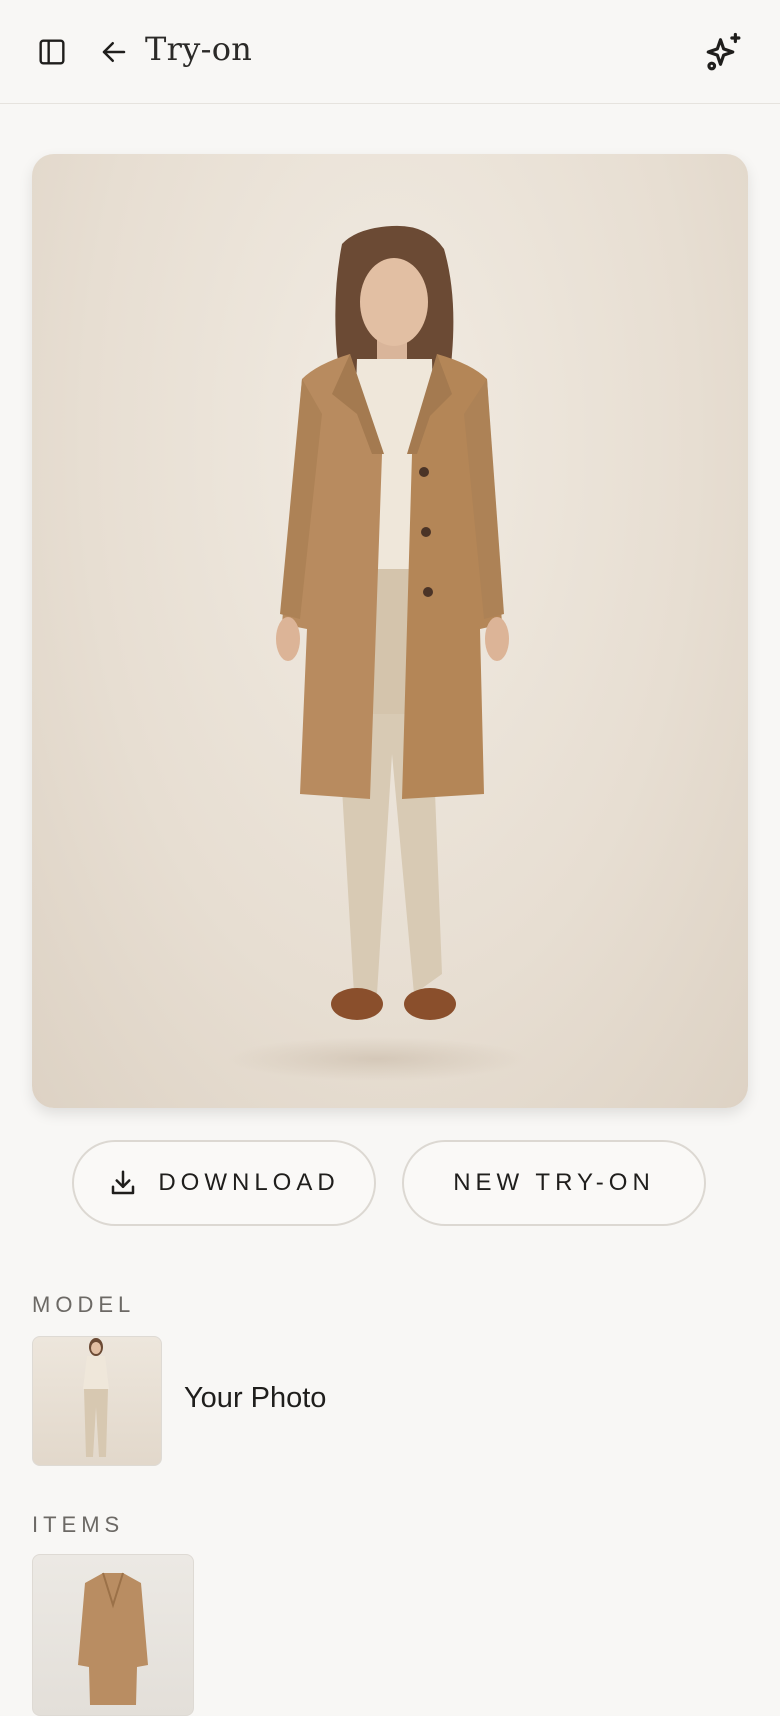  Describe the element at coordinates (113, 1638) in the screenshot. I see `coat-thumbnail-image` at that location.